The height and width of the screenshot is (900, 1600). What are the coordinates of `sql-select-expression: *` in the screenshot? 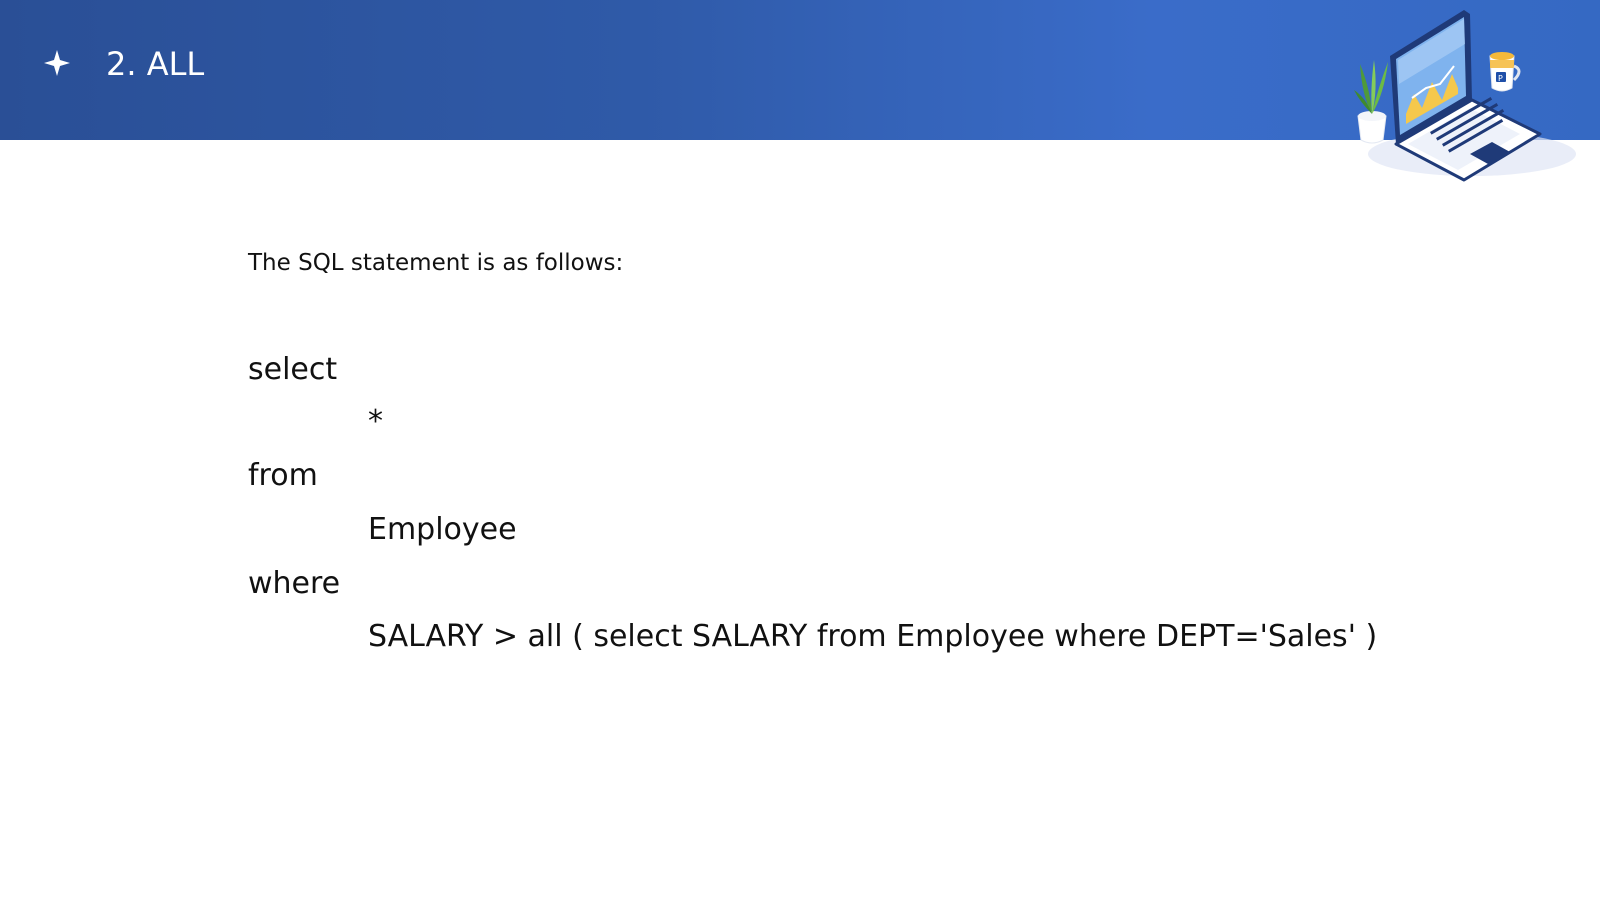 It's located at (375, 421).